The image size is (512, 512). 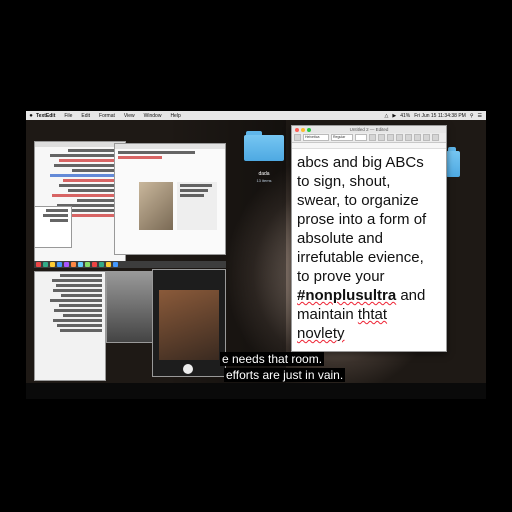 What do you see at coordinates (387, 116) in the screenshot?
I see `wifi-icon: △` at bounding box center [387, 116].